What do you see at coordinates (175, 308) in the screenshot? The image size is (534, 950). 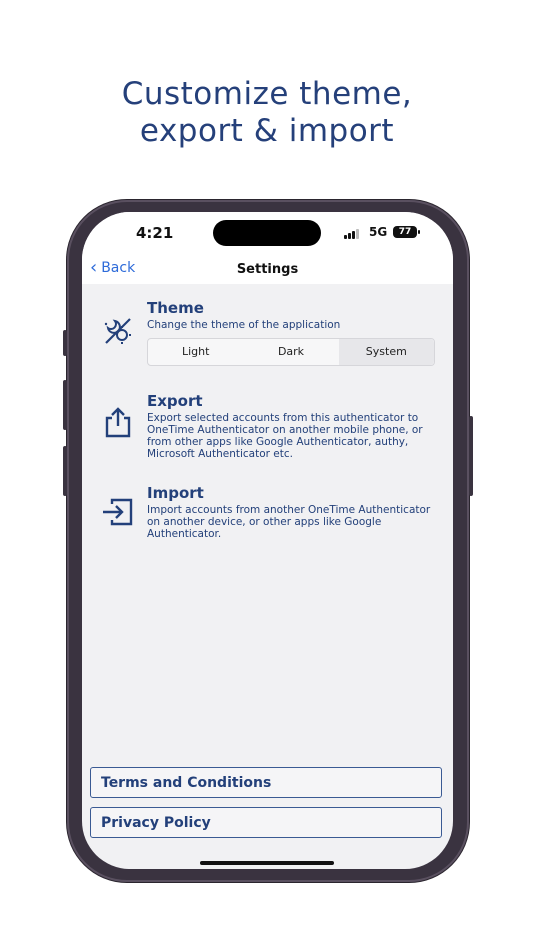 I see `theme-title: Theme` at bounding box center [175, 308].